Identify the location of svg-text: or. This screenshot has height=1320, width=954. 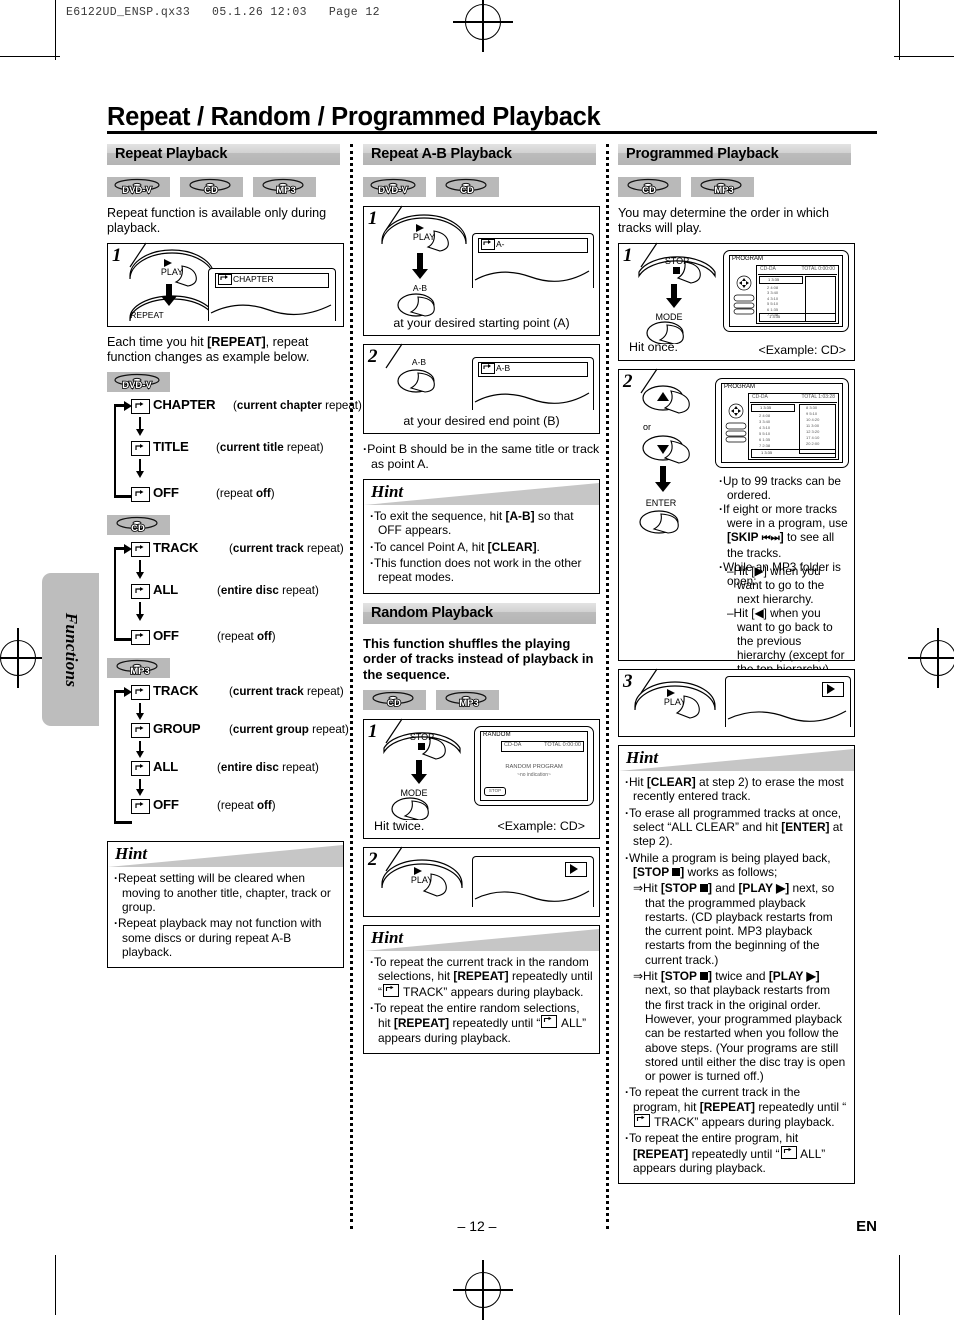
(647, 427).